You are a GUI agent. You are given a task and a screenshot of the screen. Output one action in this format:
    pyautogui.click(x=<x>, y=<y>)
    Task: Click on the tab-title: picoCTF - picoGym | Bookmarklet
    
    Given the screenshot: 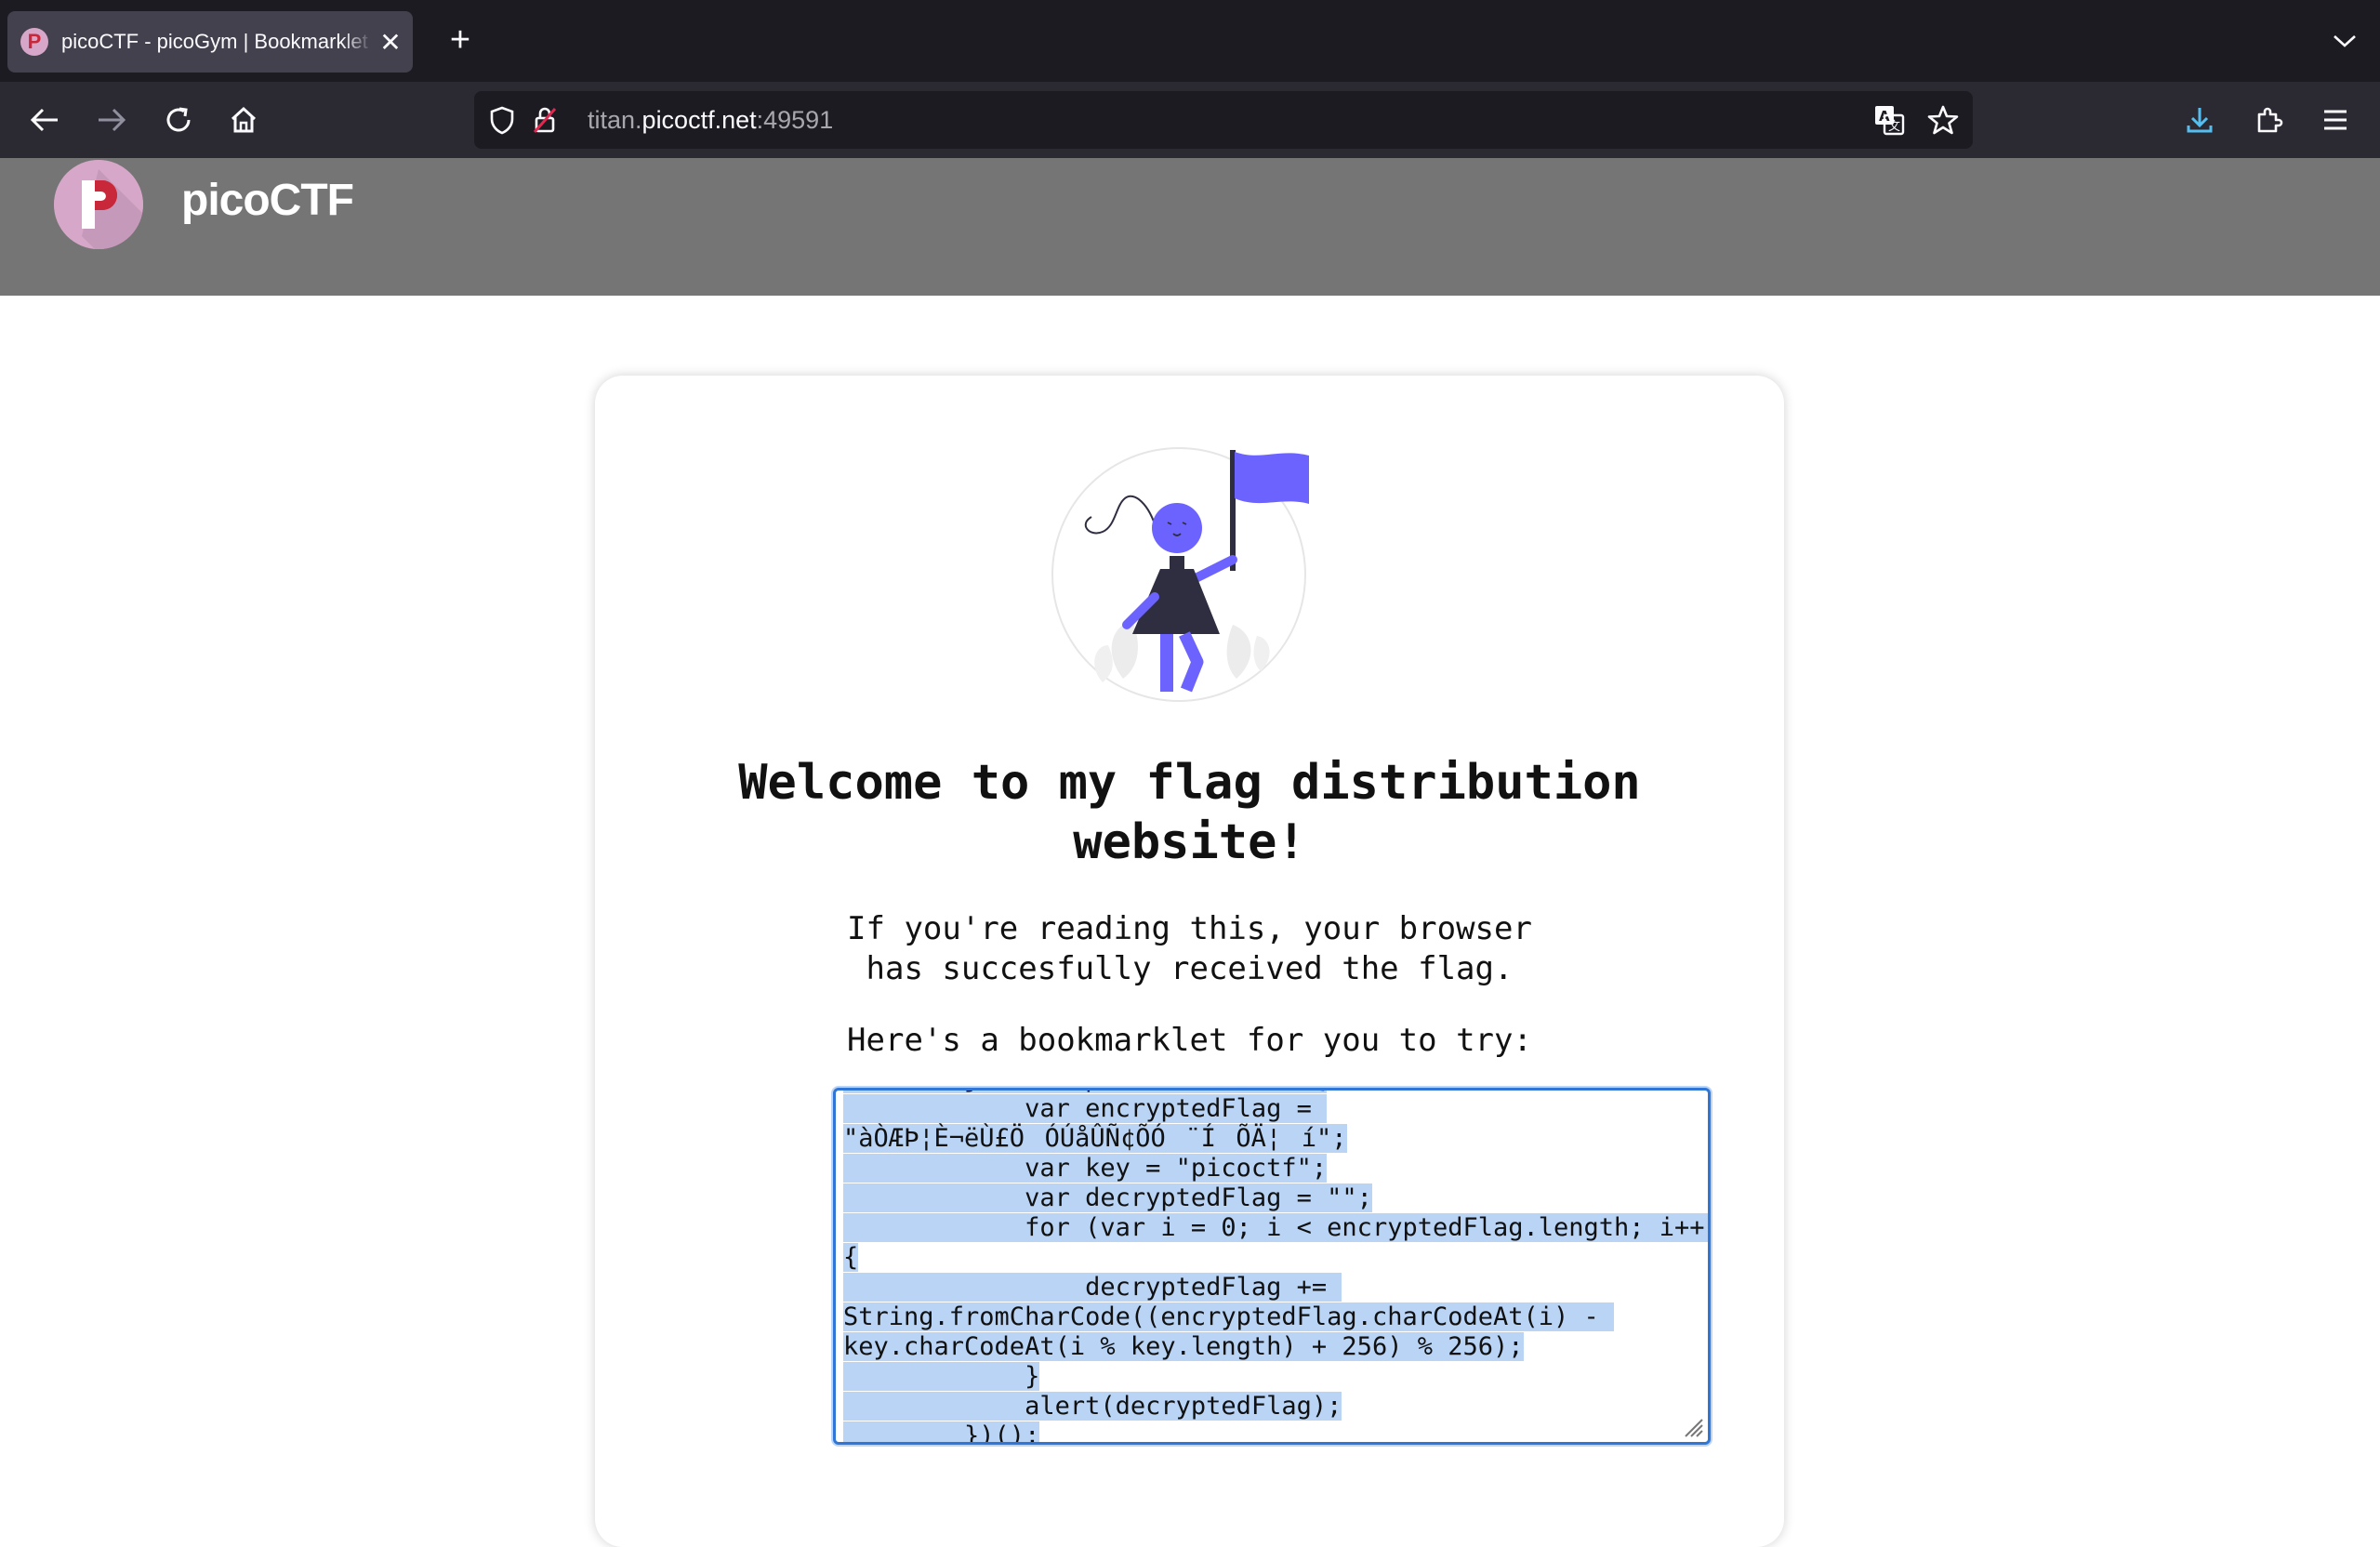 What is the action you would take?
    pyautogui.click(x=214, y=41)
    